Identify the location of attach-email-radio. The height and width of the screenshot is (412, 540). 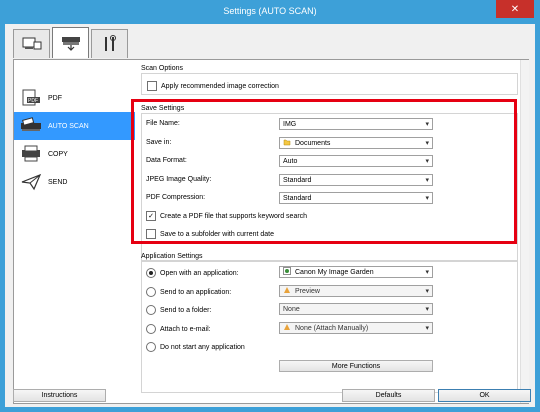
(151, 329).